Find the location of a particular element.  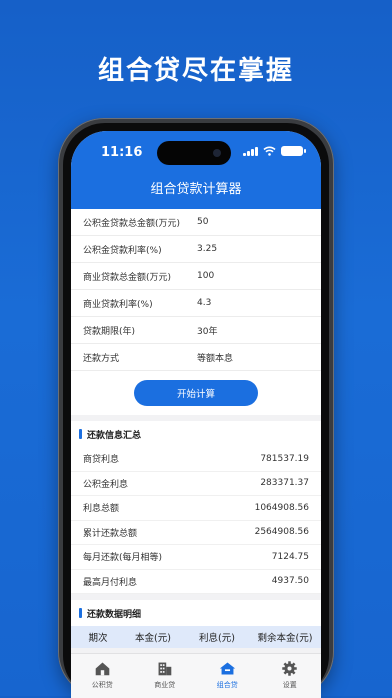

tab-settings: 设置 is located at coordinates (290, 676).